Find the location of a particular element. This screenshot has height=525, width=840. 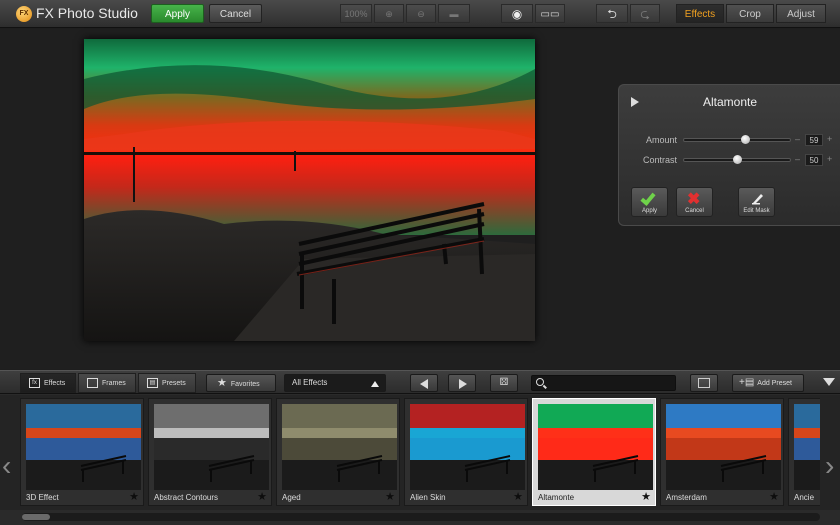

add-preset-button: +▤ Add Preset is located at coordinates (768, 383).